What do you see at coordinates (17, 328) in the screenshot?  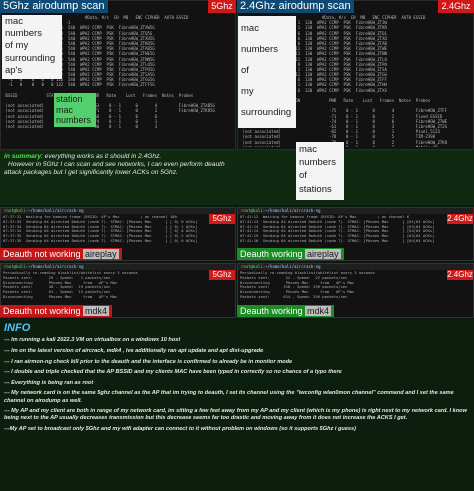 I see `info-heading: INFO` at bounding box center [17, 328].